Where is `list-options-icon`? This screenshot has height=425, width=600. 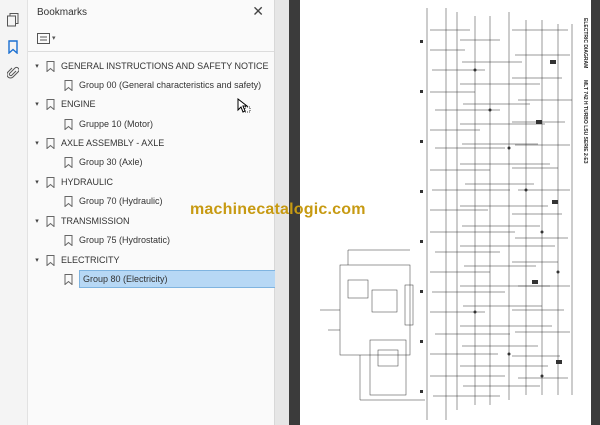 list-options-icon is located at coordinates (43, 38).